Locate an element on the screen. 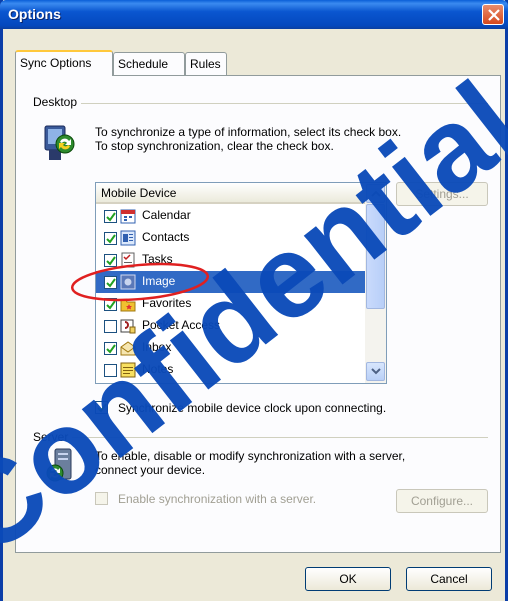 The width and height of the screenshot is (508, 601). tab-sync-options: Sync Options is located at coordinates (64, 63).